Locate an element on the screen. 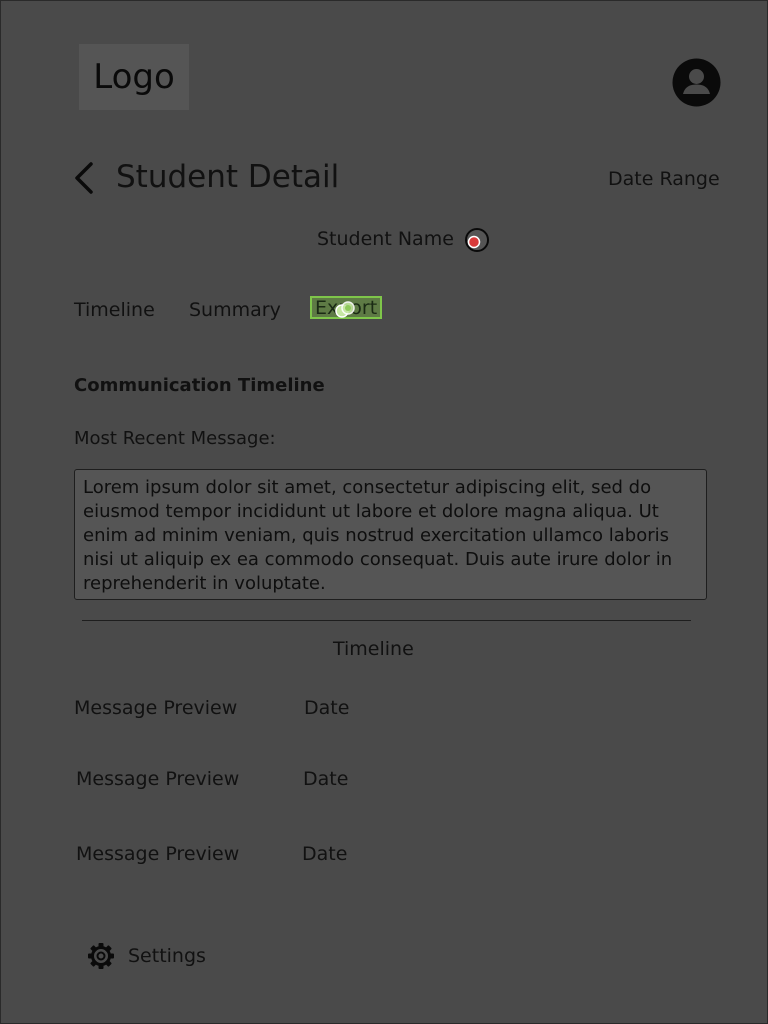 This screenshot has width=768, height=1024. student-name: Student Name is located at coordinates (385, 239).